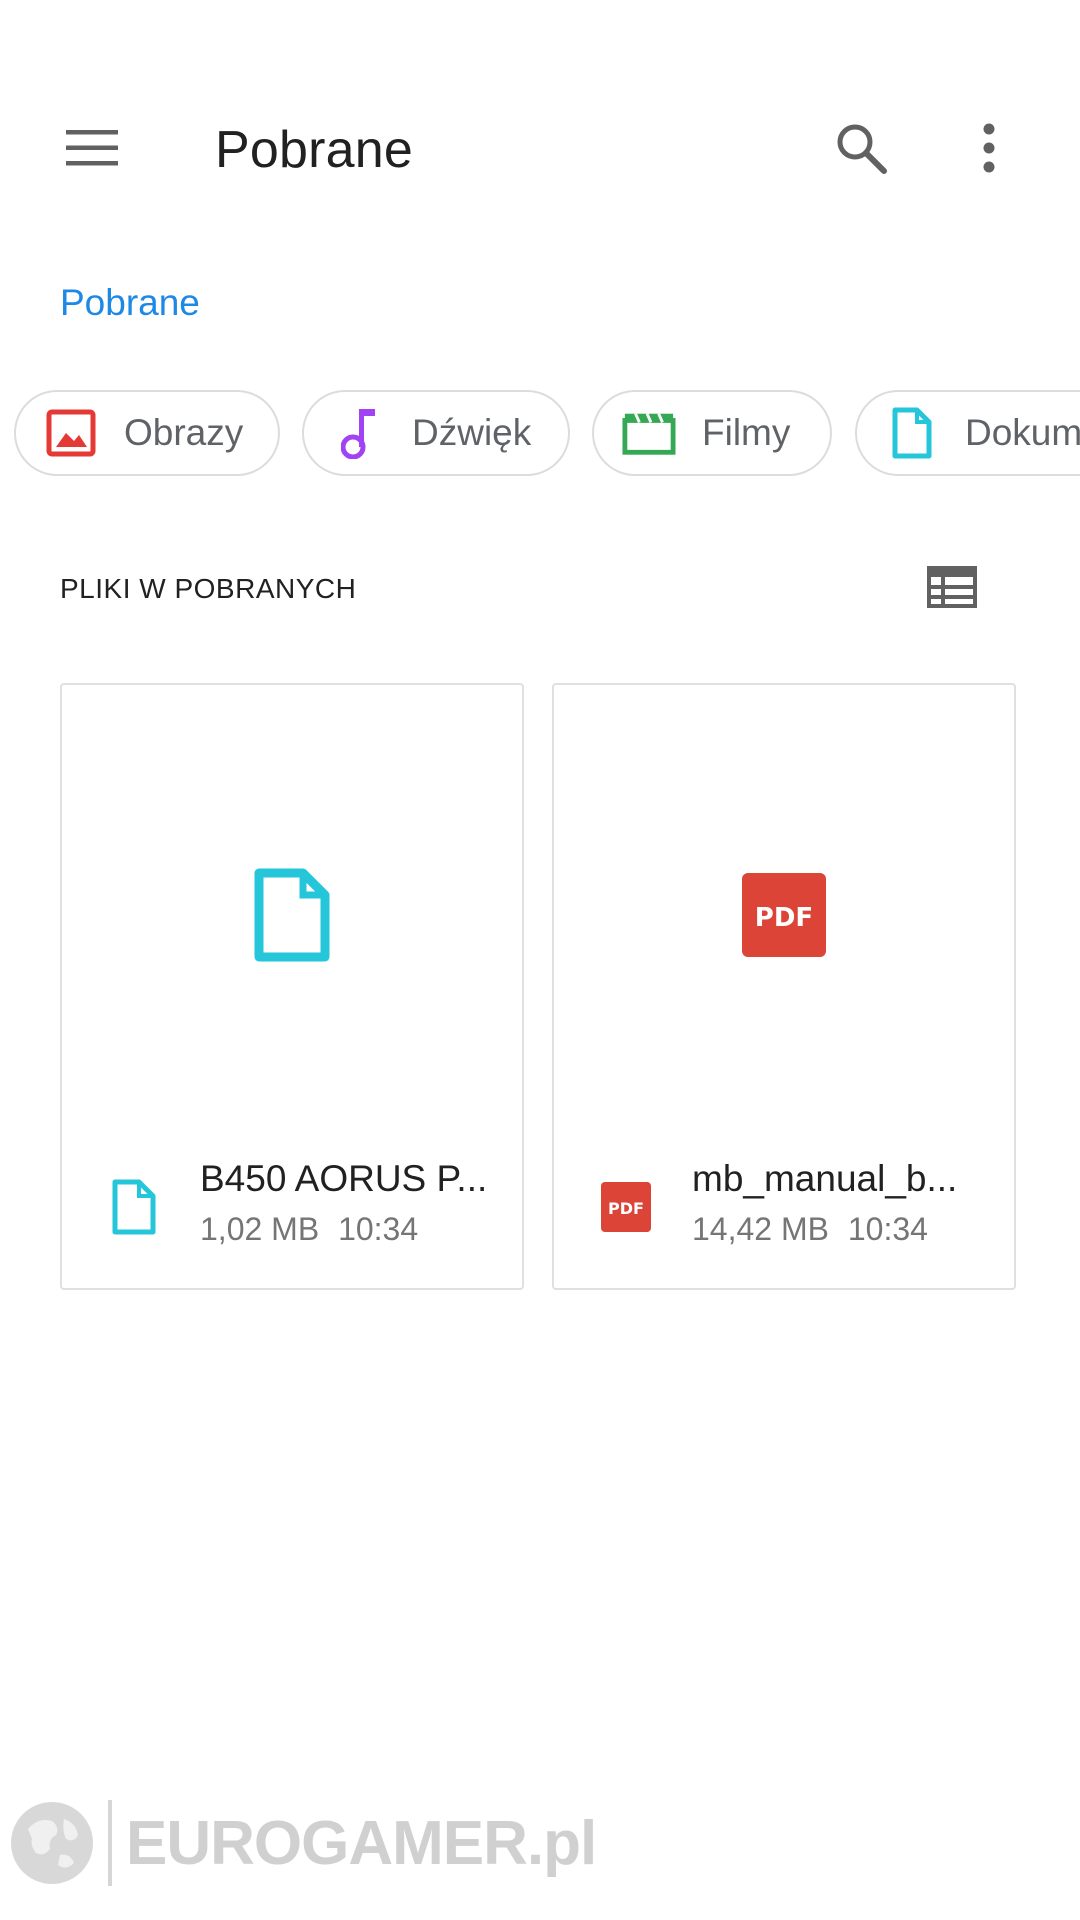  Describe the element at coordinates (184, 432) in the screenshot. I see `chip-label: Obrazy` at that location.